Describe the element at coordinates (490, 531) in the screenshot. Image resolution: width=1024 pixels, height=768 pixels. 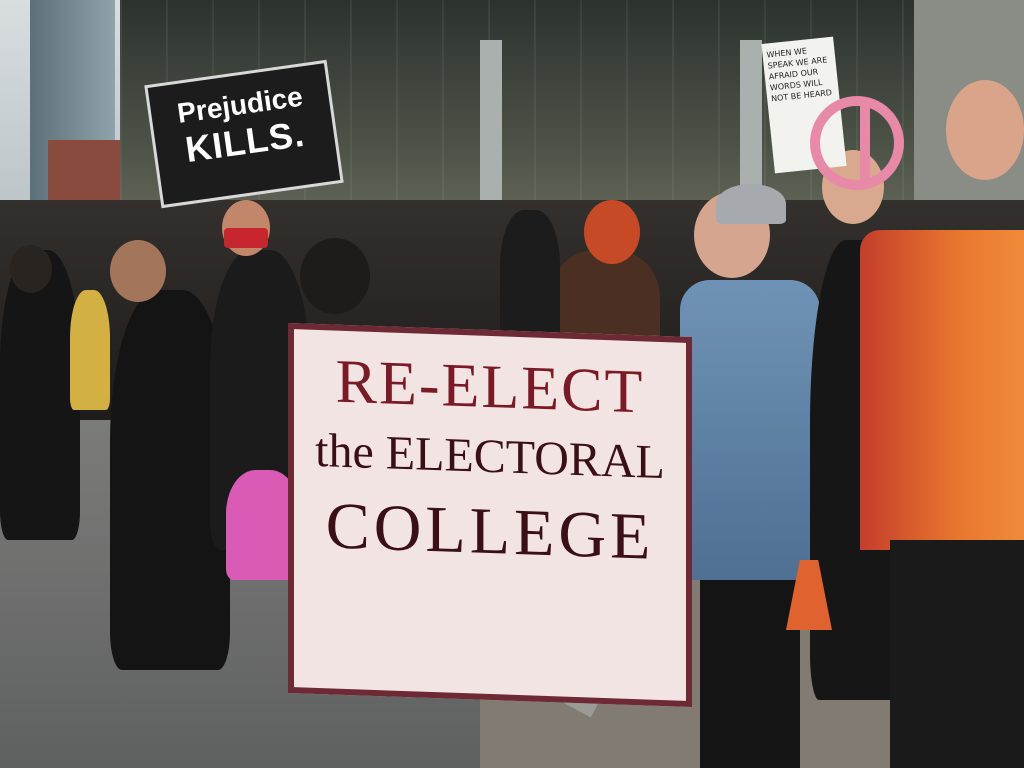
I see `banner-line-3: COLLEGE` at that location.